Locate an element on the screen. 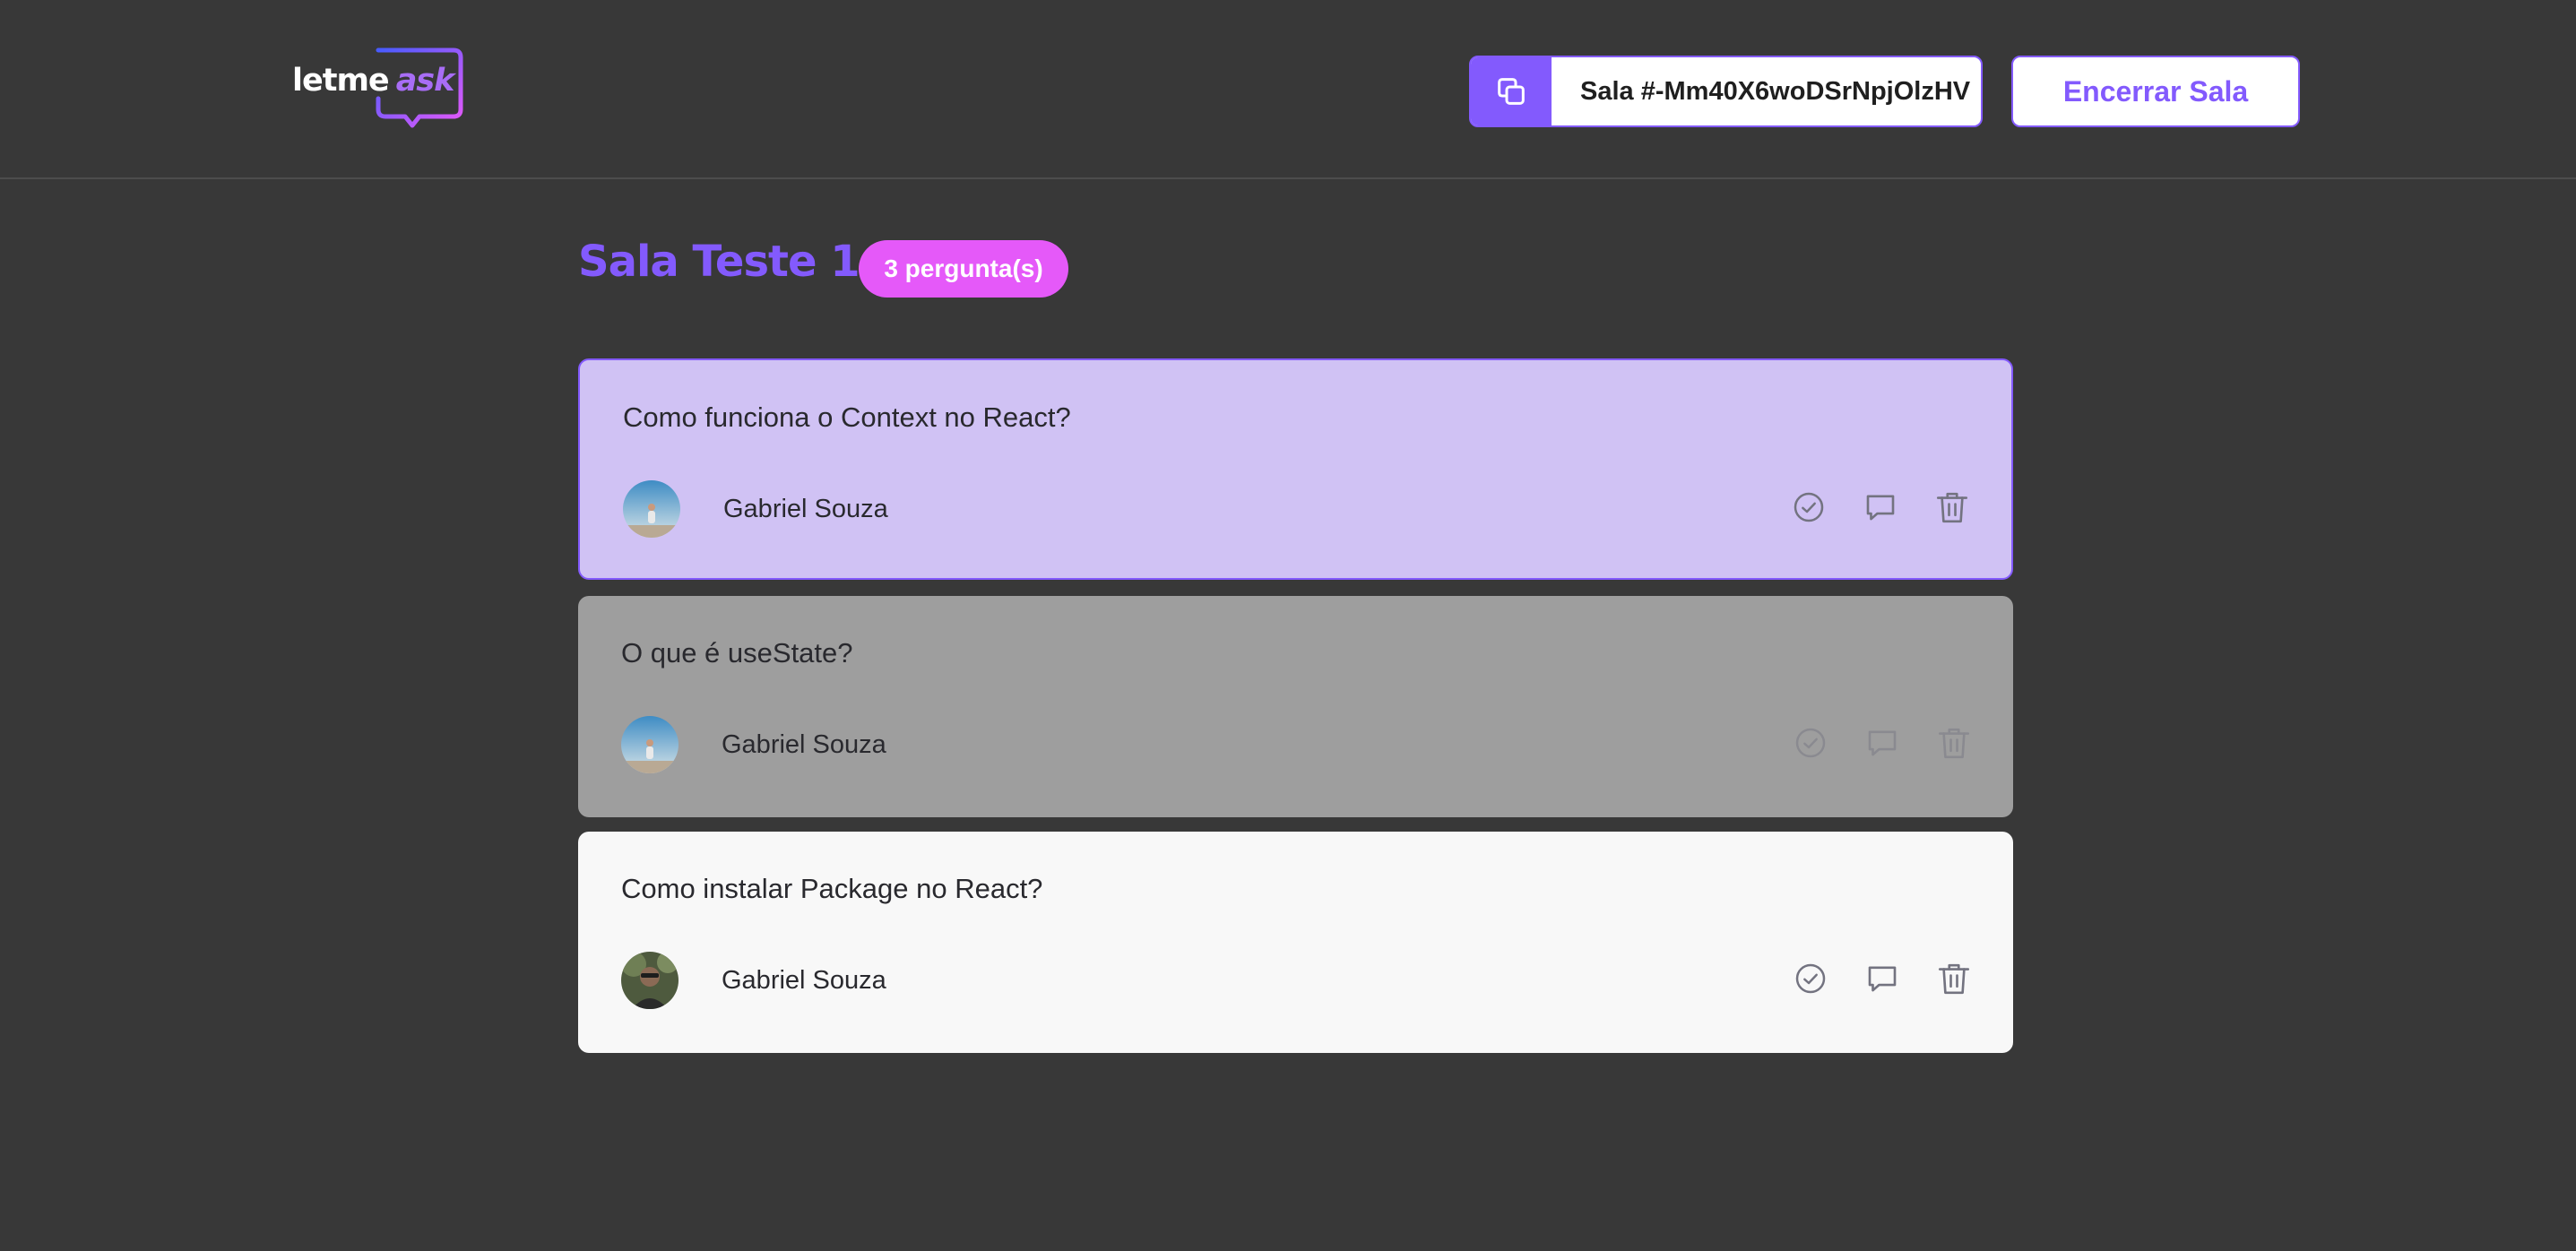  close-room-button: Encerrar Sala is located at coordinates (2155, 91).